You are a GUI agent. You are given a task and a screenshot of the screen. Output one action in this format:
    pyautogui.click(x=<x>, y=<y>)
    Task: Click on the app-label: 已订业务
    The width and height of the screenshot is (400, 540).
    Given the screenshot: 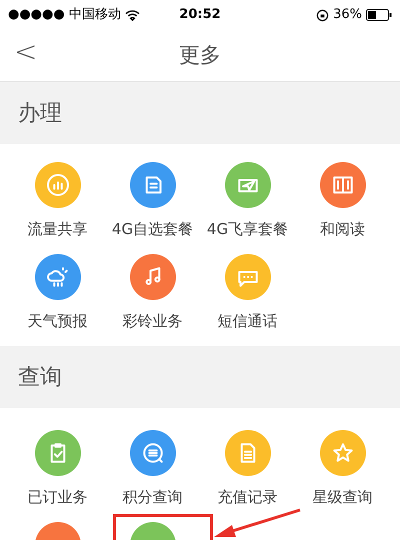 What is the action you would take?
    pyautogui.click(x=58, y=497)
    